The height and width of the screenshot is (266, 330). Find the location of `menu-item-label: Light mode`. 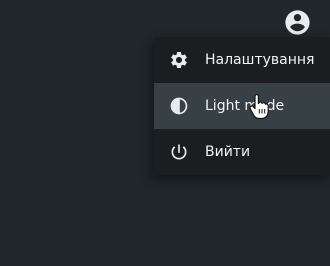

menu-item-label: Light mode is located at coordinates (245, 106).